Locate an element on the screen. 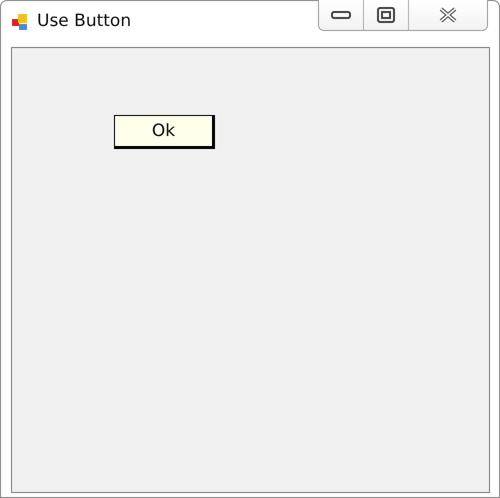  restore-button is located at coordinates (386, 15).